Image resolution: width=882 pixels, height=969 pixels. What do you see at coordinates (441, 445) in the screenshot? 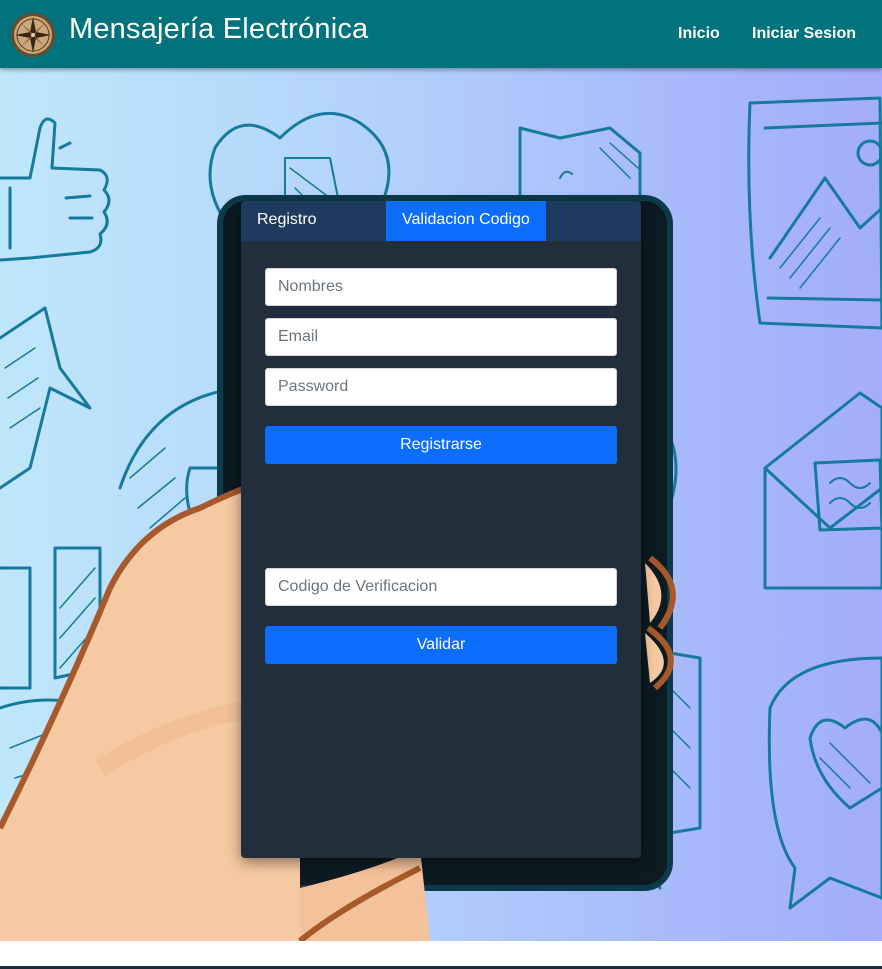
I see `registrarse-button: Registrarse` at bounding box center [441, 445].